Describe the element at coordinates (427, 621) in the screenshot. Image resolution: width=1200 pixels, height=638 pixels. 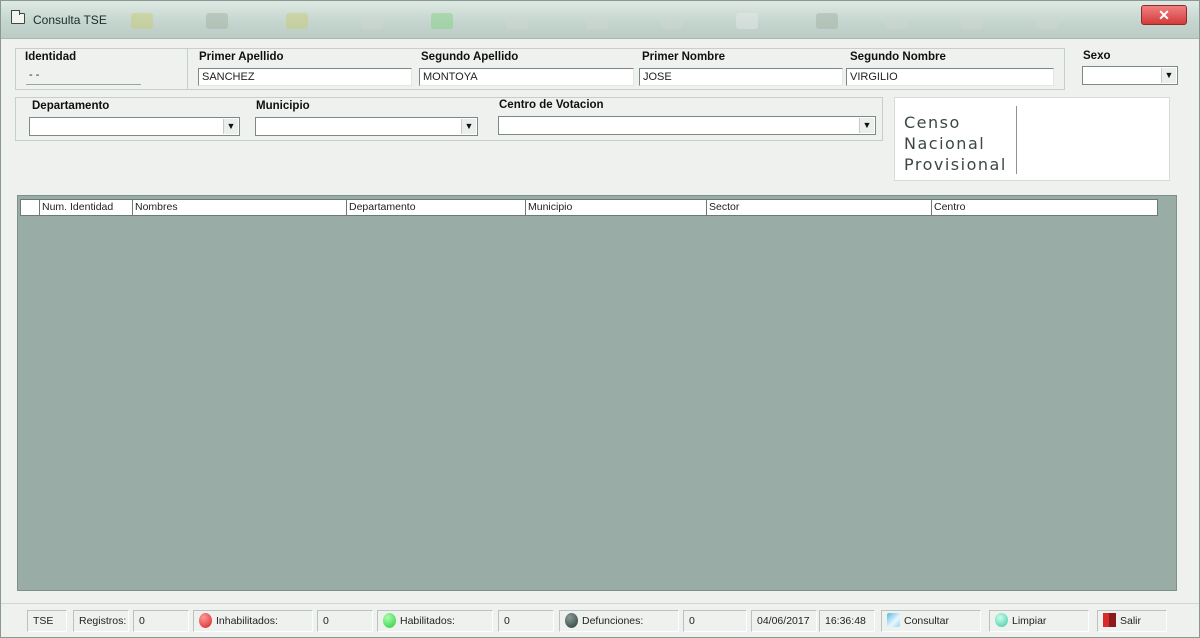
I see `habilitados-label: Habilitados:` at that location.